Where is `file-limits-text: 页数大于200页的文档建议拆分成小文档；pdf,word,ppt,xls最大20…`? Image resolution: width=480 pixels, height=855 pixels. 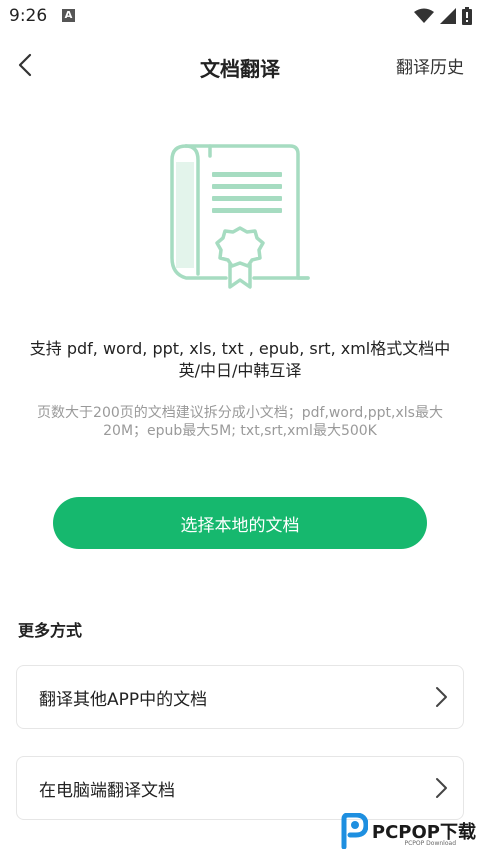 file-limits-text: 页数大于200页的文档建议拆分成小文档；pdf,word,ppt,xls最大20… is located at coordinates (240, 422).